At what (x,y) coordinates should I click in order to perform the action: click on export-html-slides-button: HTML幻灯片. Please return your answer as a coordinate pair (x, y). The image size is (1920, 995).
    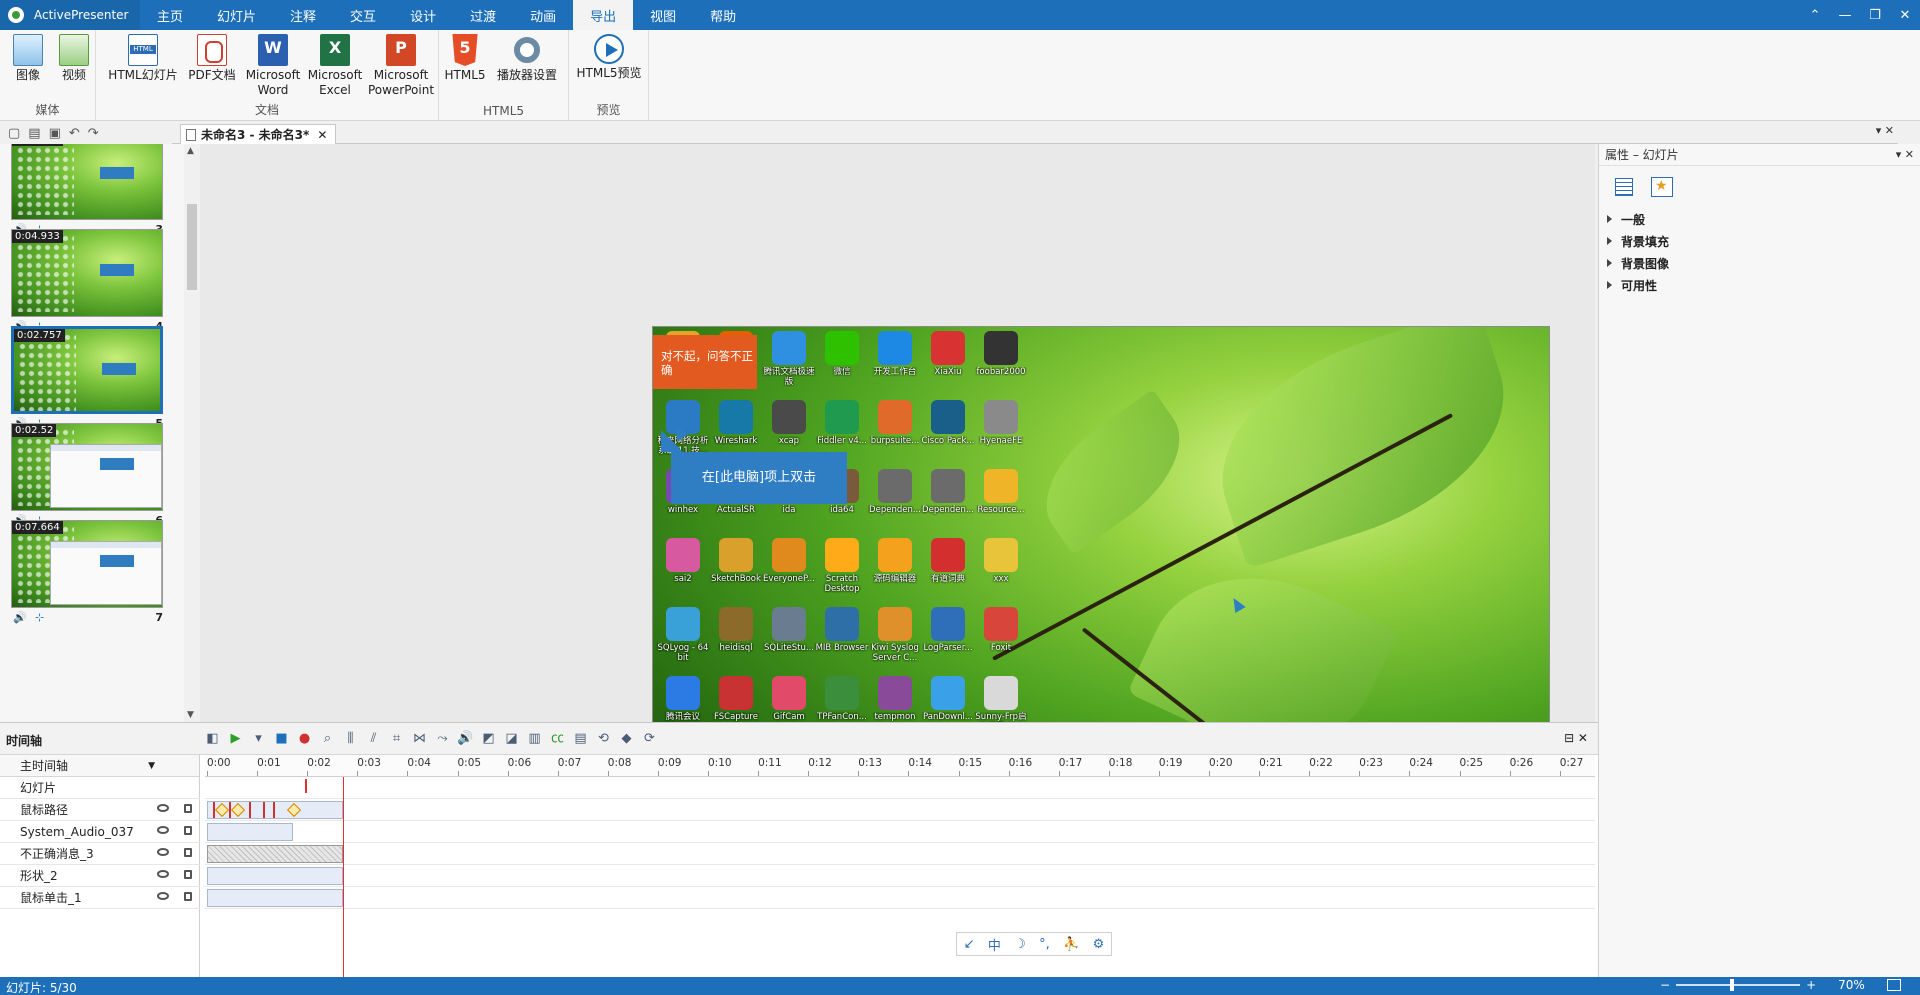
    Looking at the image, I should click on (143, 58).